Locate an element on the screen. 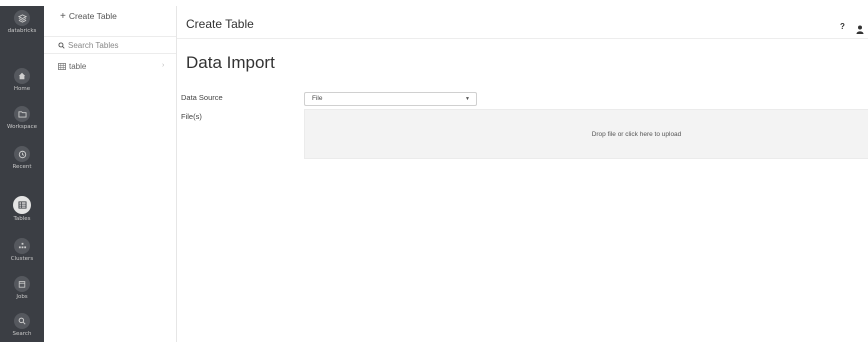 The width and height of the screenshot is (868, 342). search-tables-input: Search Tables is located at coordinates (110, 45).